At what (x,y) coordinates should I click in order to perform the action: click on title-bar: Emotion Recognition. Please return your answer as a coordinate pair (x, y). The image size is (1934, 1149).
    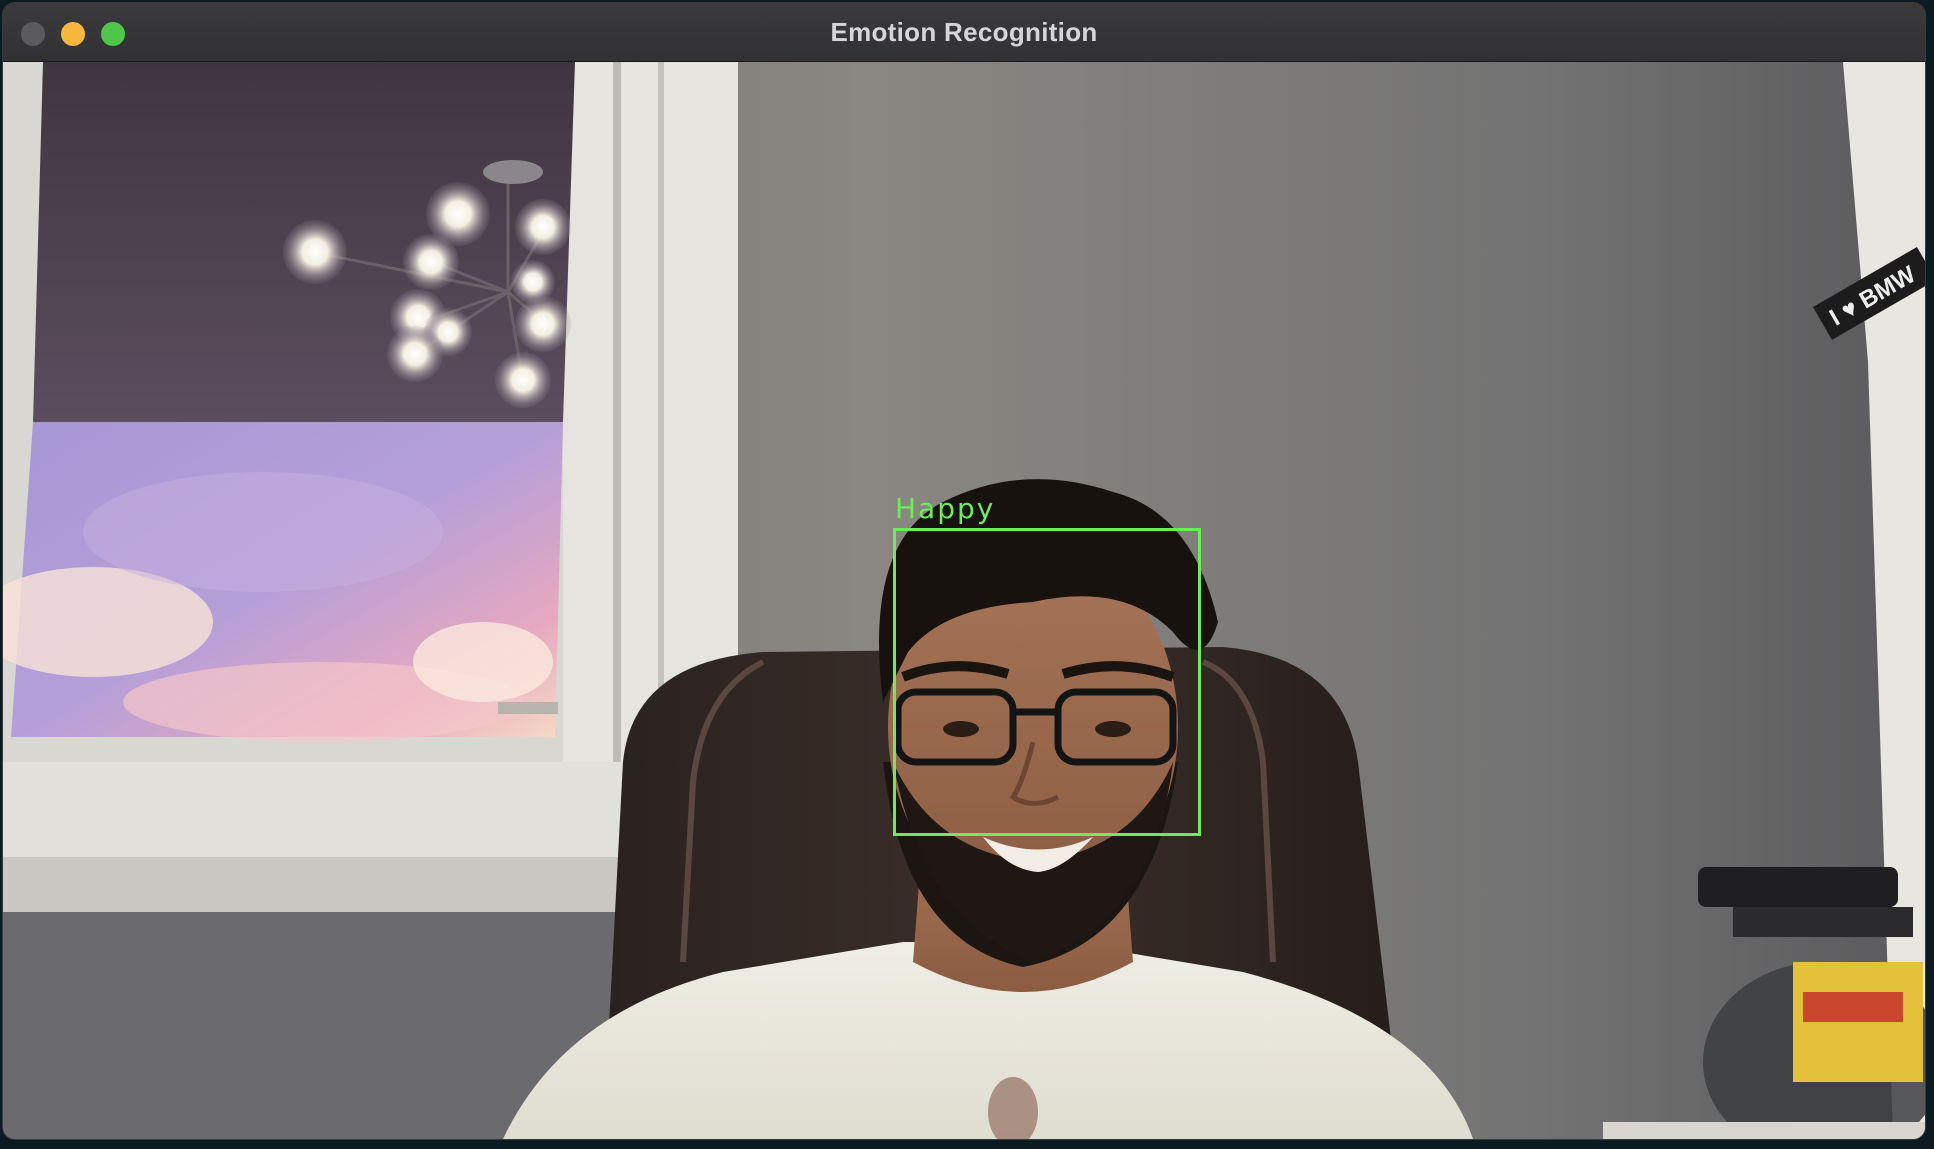
    Looking at the image, I should click on (964, 32).